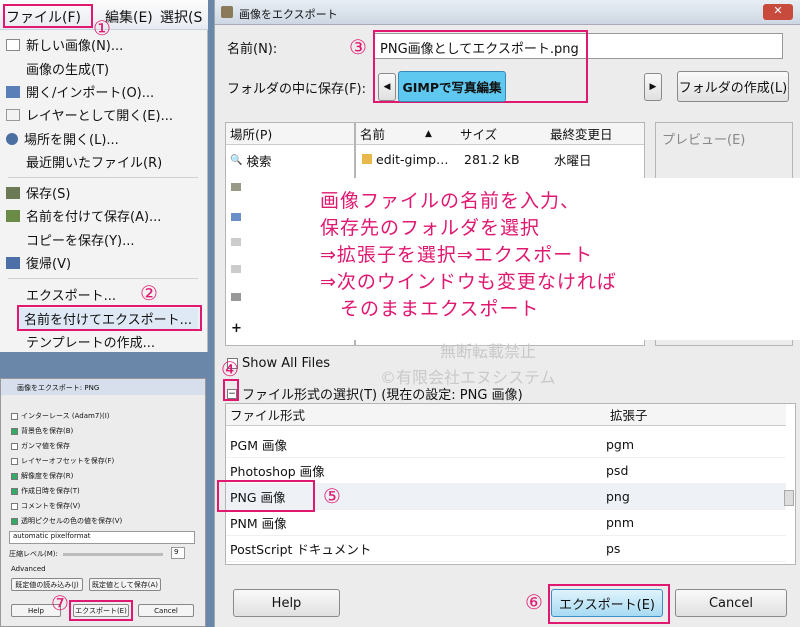 The width and height of the screenshot is (800, 627). I want to click on highlight-export-button, so click(609, 604).